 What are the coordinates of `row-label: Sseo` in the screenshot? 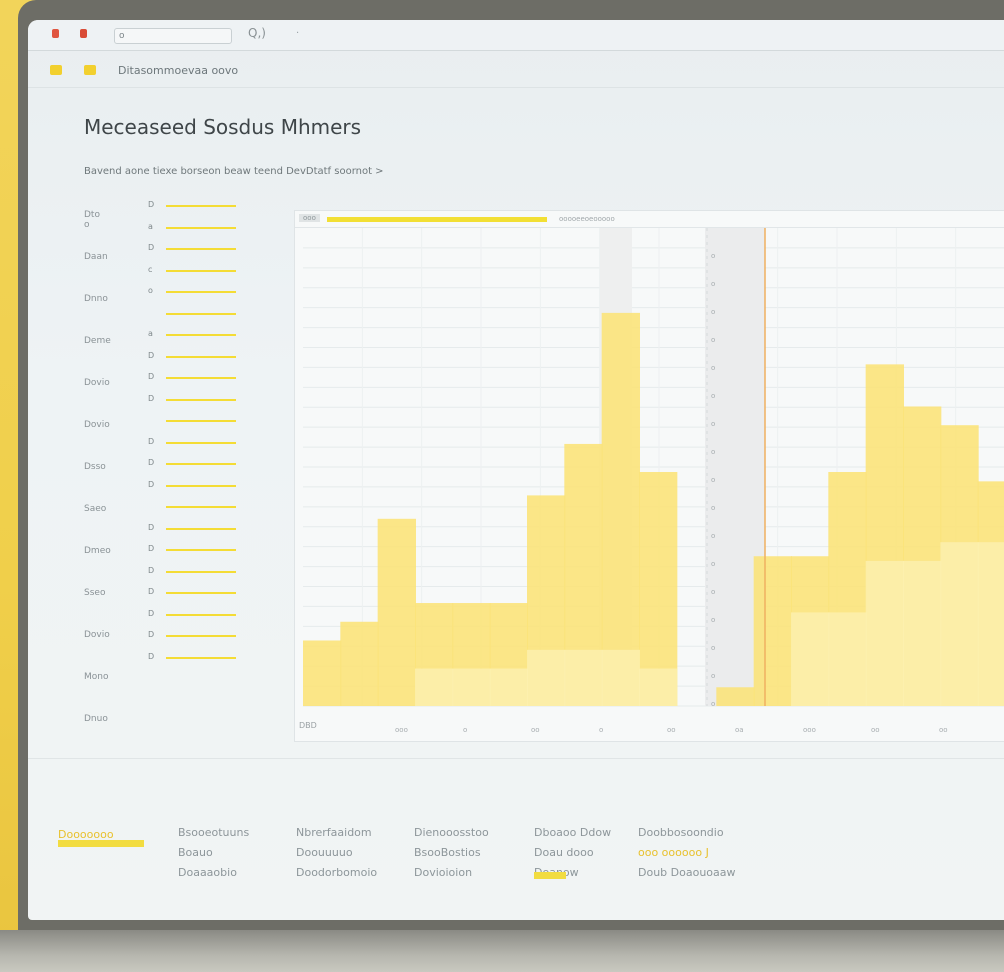 It's located at (95, 593).